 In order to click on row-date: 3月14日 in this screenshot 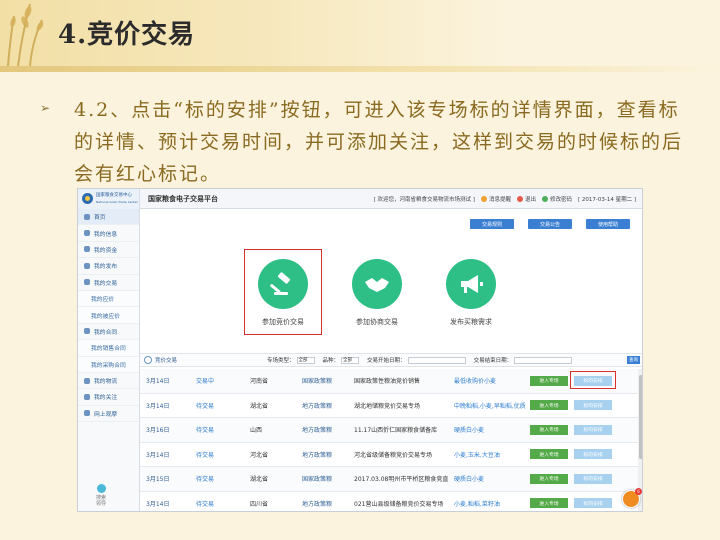, I will do `click(158, 455)`.